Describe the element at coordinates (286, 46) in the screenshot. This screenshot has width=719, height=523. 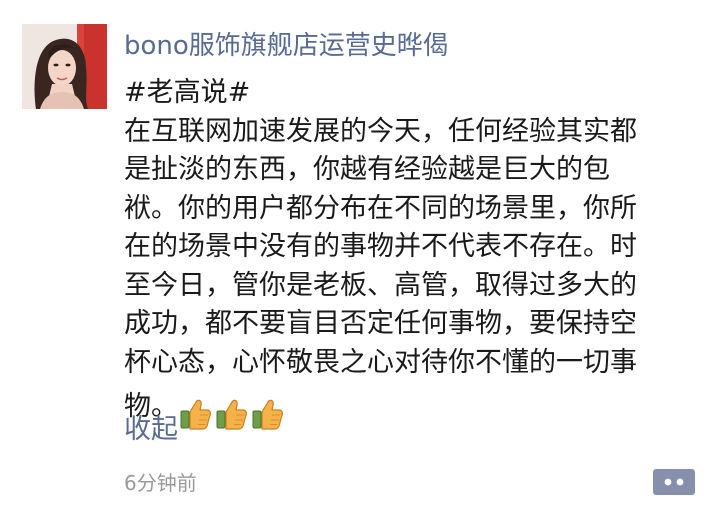
I see `author-name: bono服饰旗舰店运营史晔偈` at that location.